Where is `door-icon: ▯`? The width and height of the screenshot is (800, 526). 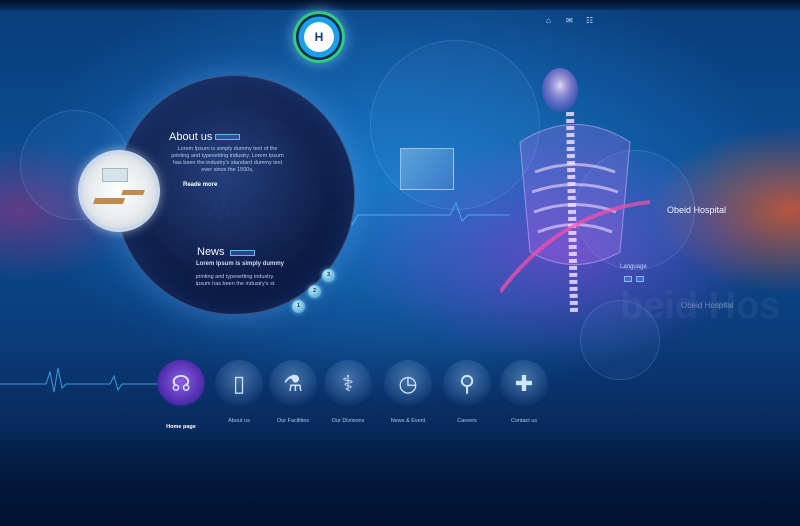 door-icon: ▯ is located at coordinates (239, 384).